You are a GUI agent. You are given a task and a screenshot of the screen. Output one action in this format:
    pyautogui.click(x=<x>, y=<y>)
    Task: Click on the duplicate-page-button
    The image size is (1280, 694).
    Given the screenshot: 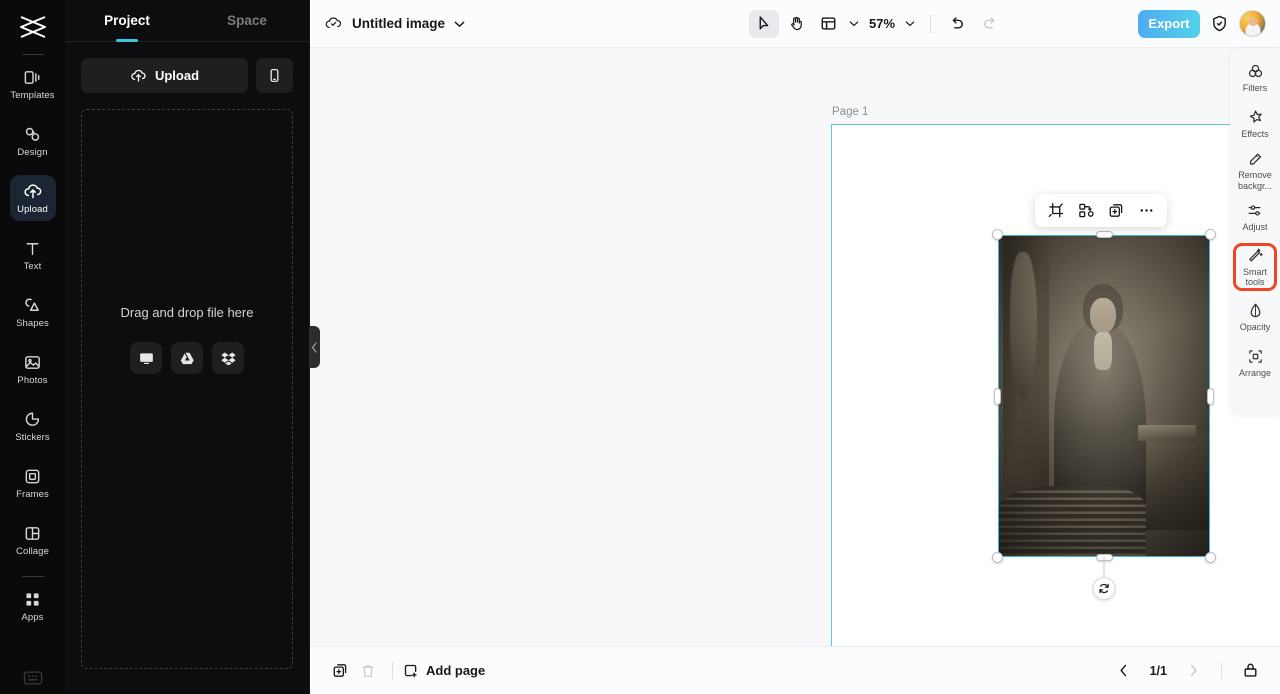 What is the action you would take?
    pyautogui.click(x=340, y=671)
    